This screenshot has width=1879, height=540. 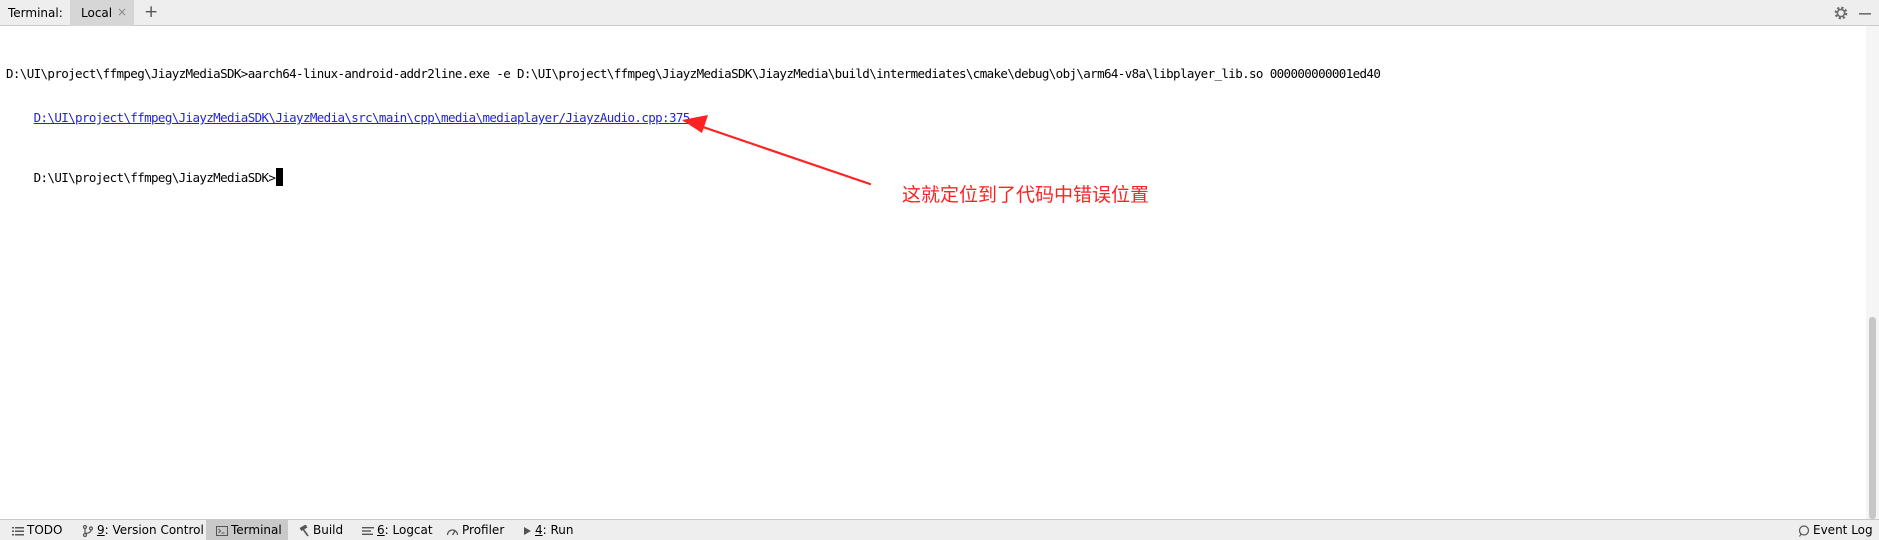 What do you see at coordinates (408, 530) in the screenshot?
I see `logcat-label: : Logcat` at bounding box center [408, 530].